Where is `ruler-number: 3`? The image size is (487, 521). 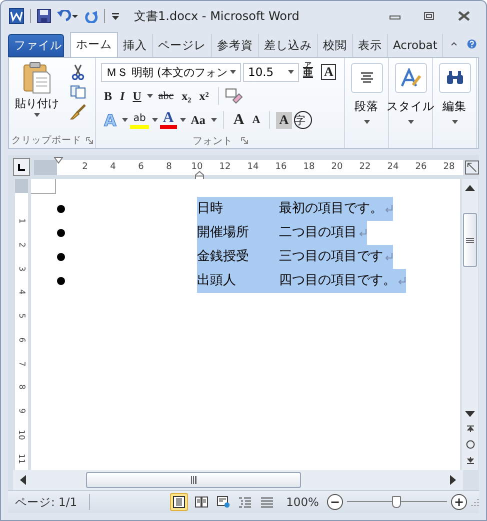
ruler-number: 3 is located at coordinates (21, 269).